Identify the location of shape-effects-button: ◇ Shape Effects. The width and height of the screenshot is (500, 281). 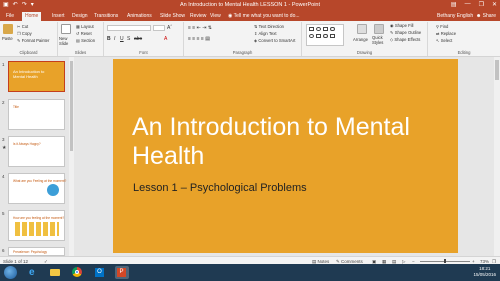
(405, 39).